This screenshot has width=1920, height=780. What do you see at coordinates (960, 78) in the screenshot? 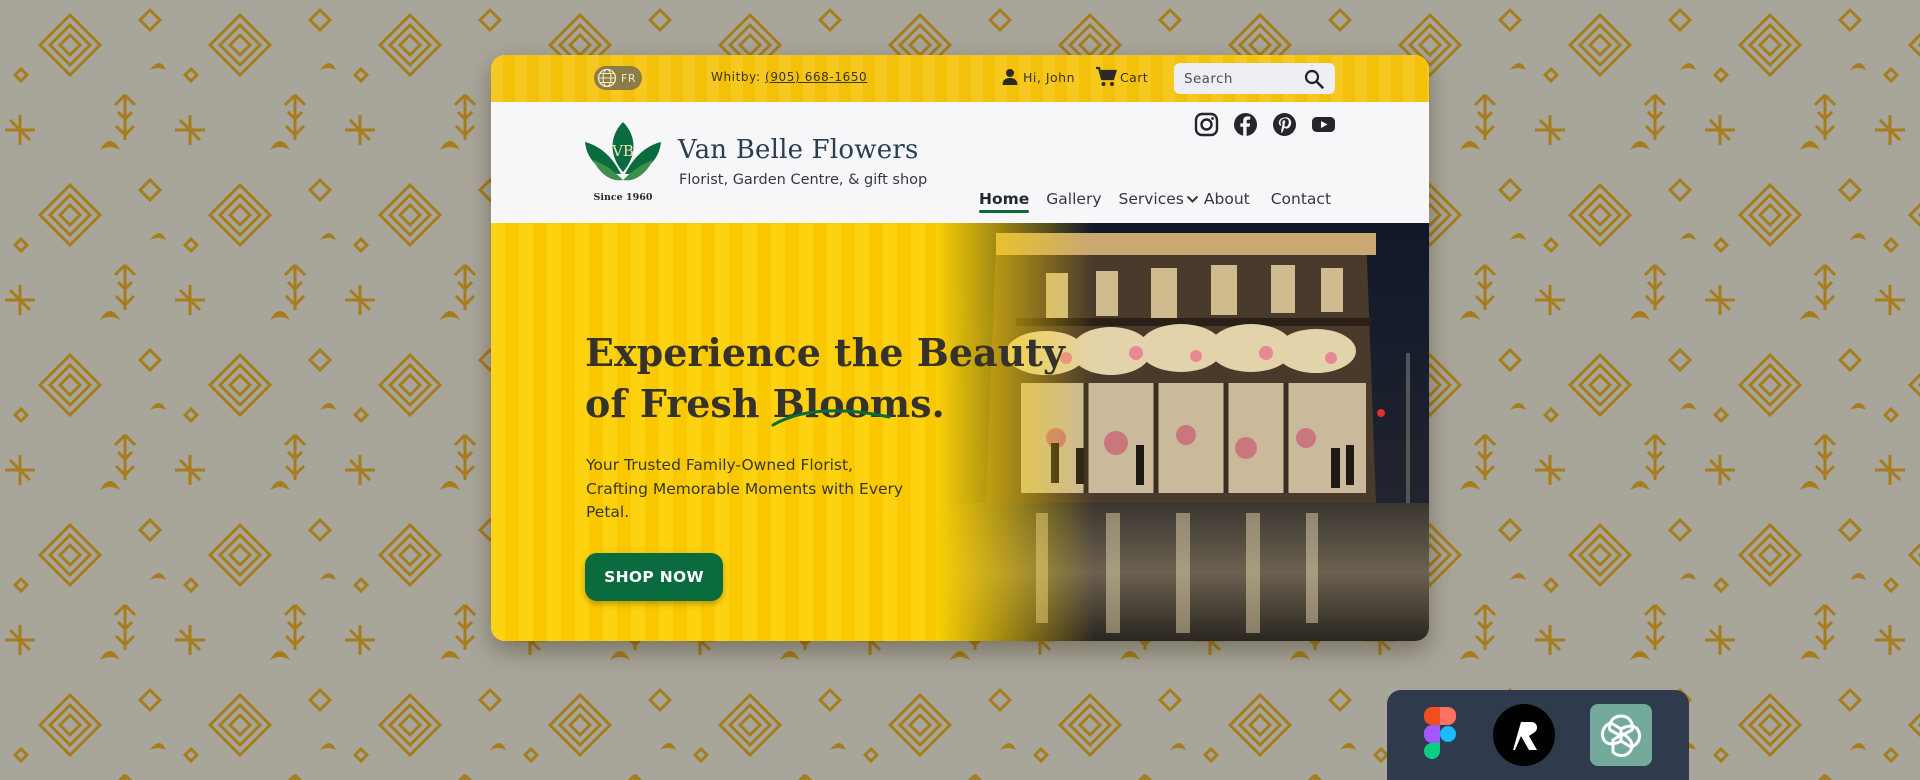
I see `utility-bar: FR Whitby: (905) 668-1650 Hi, John Cart` at bounding box center [960, 78].